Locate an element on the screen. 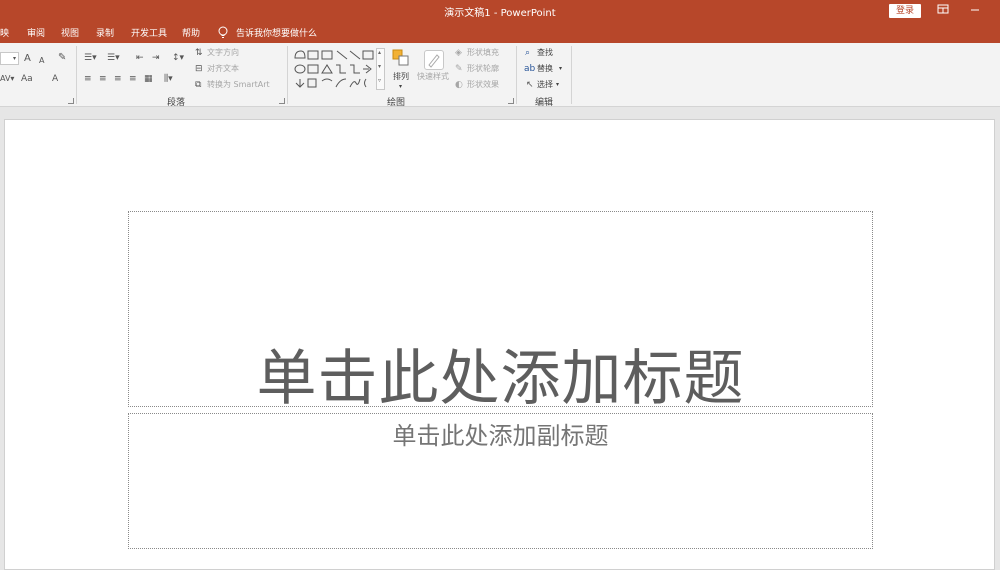  replace-button: 替换 is located at coordinates (545, 69).